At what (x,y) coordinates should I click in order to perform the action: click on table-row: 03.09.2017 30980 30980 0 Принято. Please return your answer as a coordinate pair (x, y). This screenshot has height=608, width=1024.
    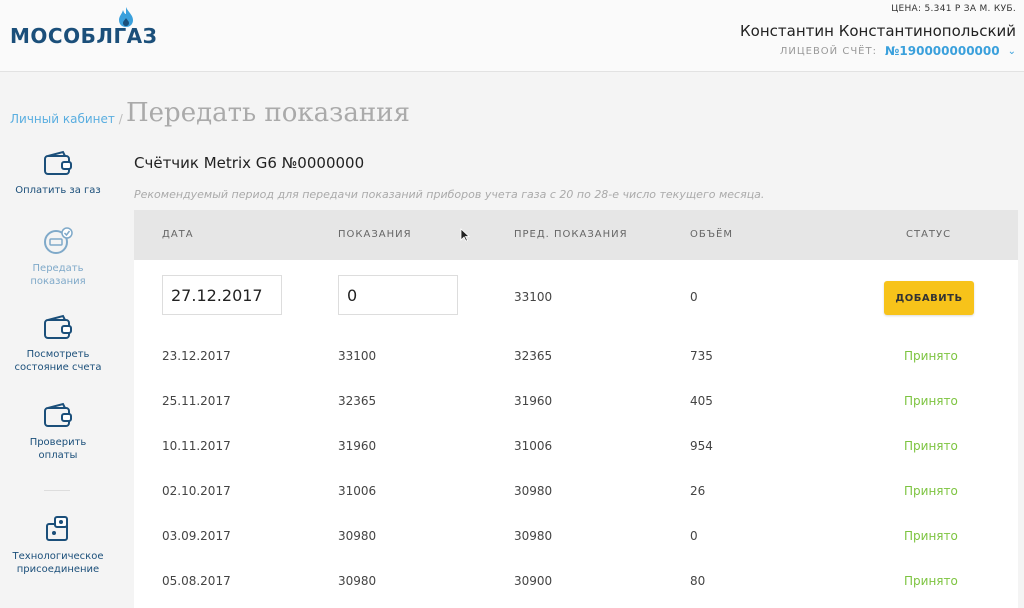
    Looking at the image, I should click on (576, 537).